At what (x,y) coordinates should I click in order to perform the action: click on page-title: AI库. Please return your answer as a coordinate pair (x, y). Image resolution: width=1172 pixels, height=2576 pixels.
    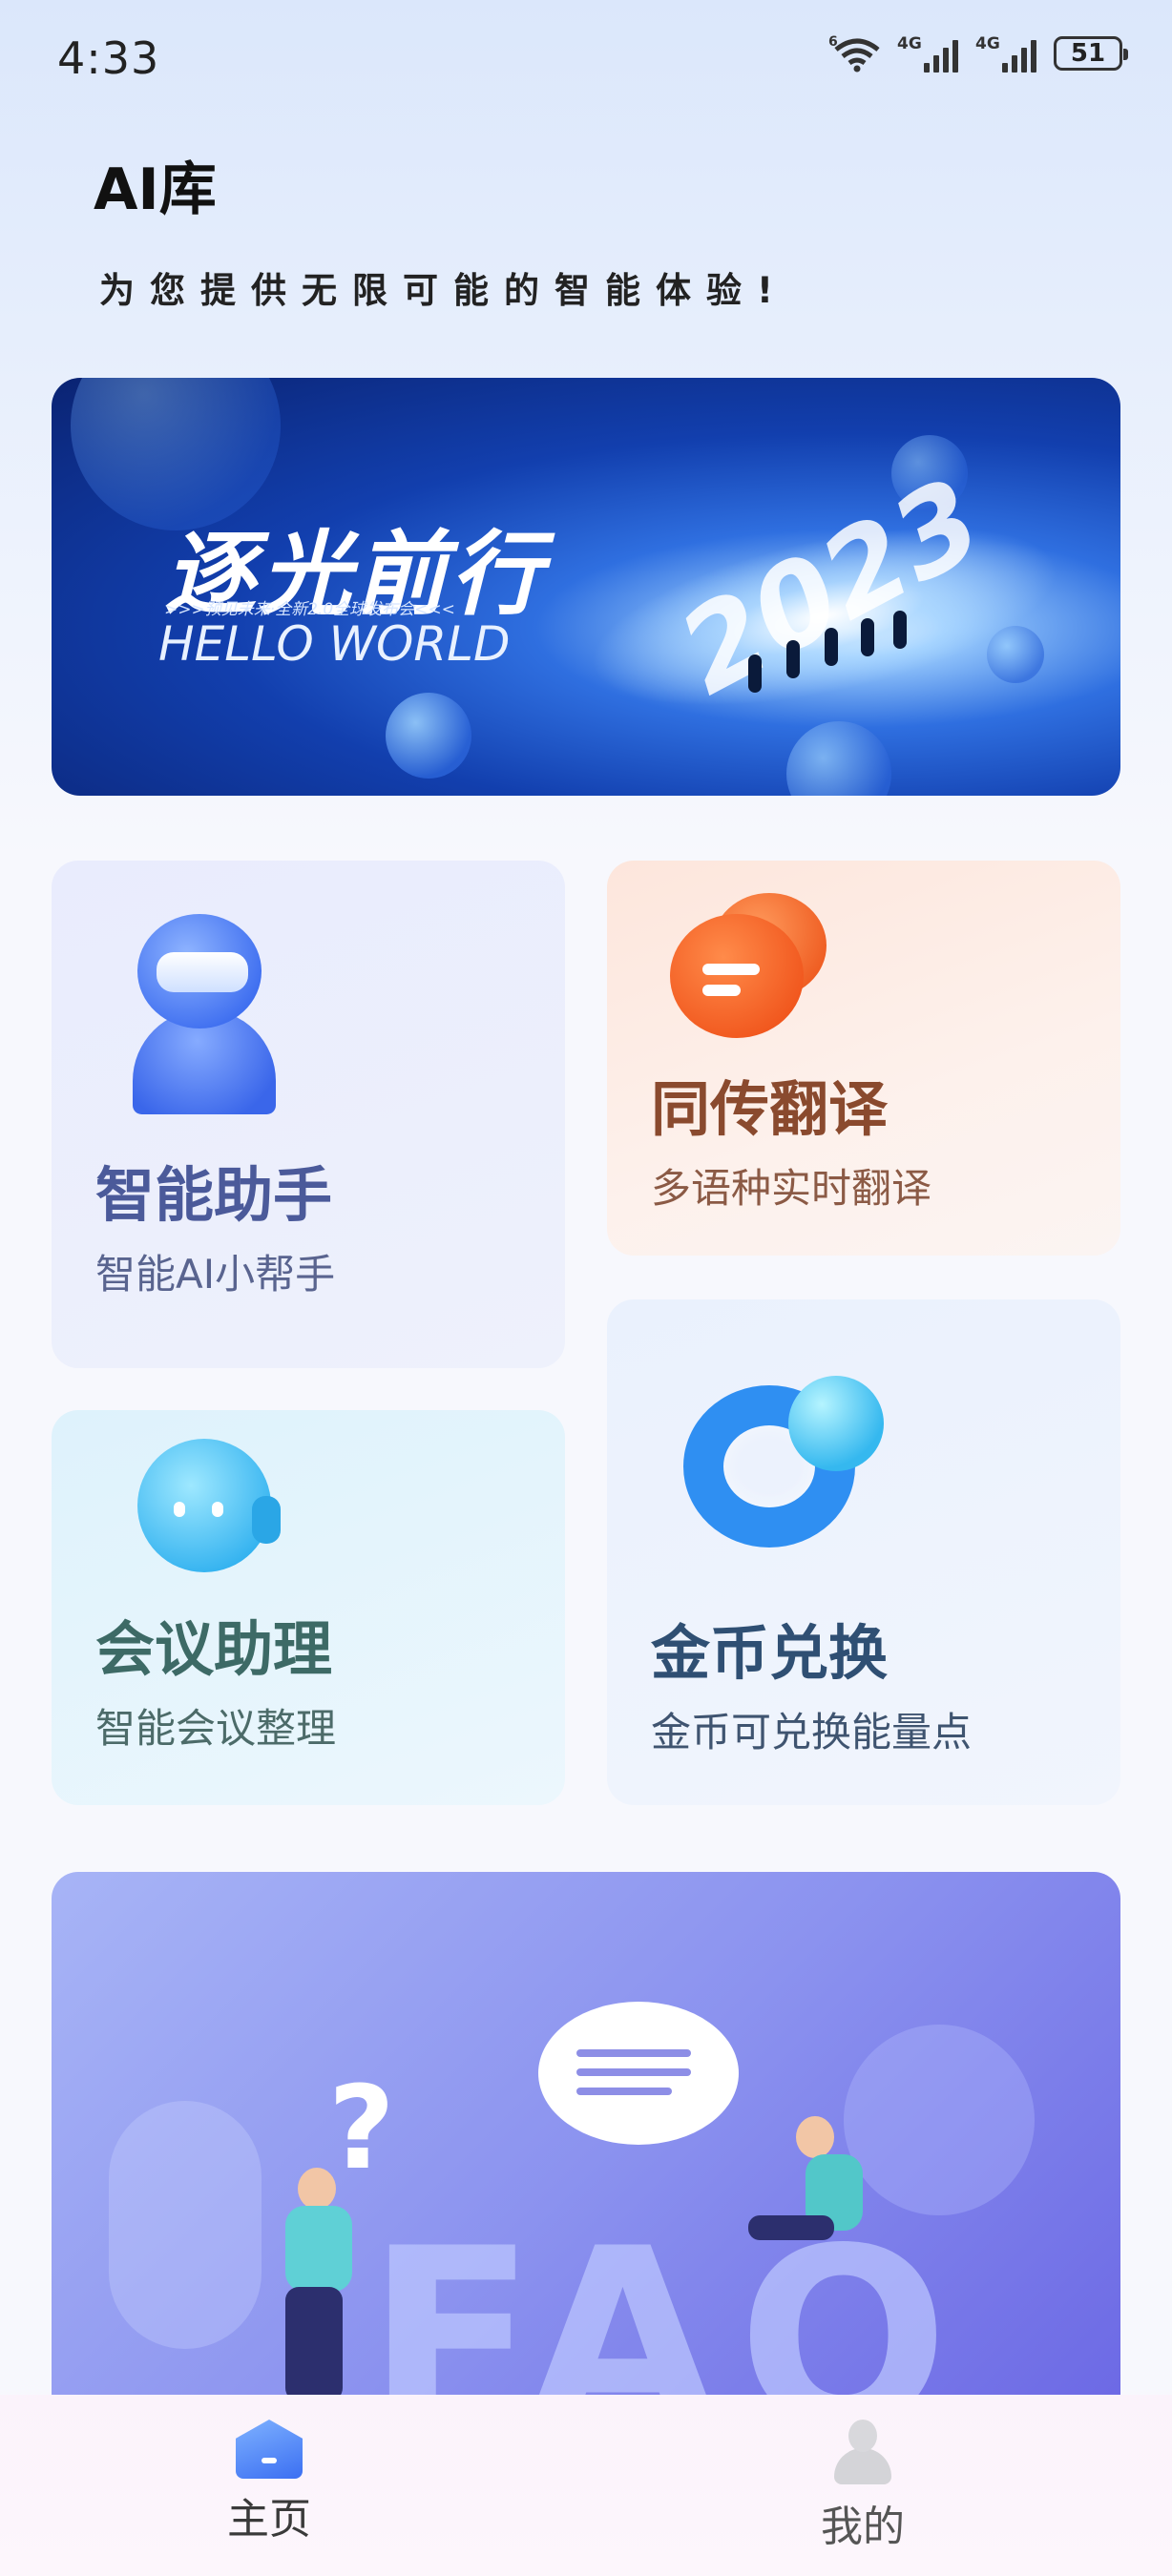
    Looking at the image, I should click on (155, 189).